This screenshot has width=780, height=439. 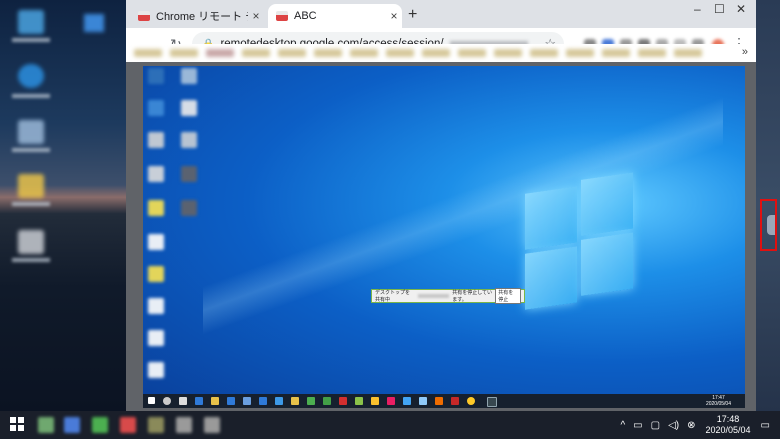 I want to click on windows-logo, so click(x=580, y=241).